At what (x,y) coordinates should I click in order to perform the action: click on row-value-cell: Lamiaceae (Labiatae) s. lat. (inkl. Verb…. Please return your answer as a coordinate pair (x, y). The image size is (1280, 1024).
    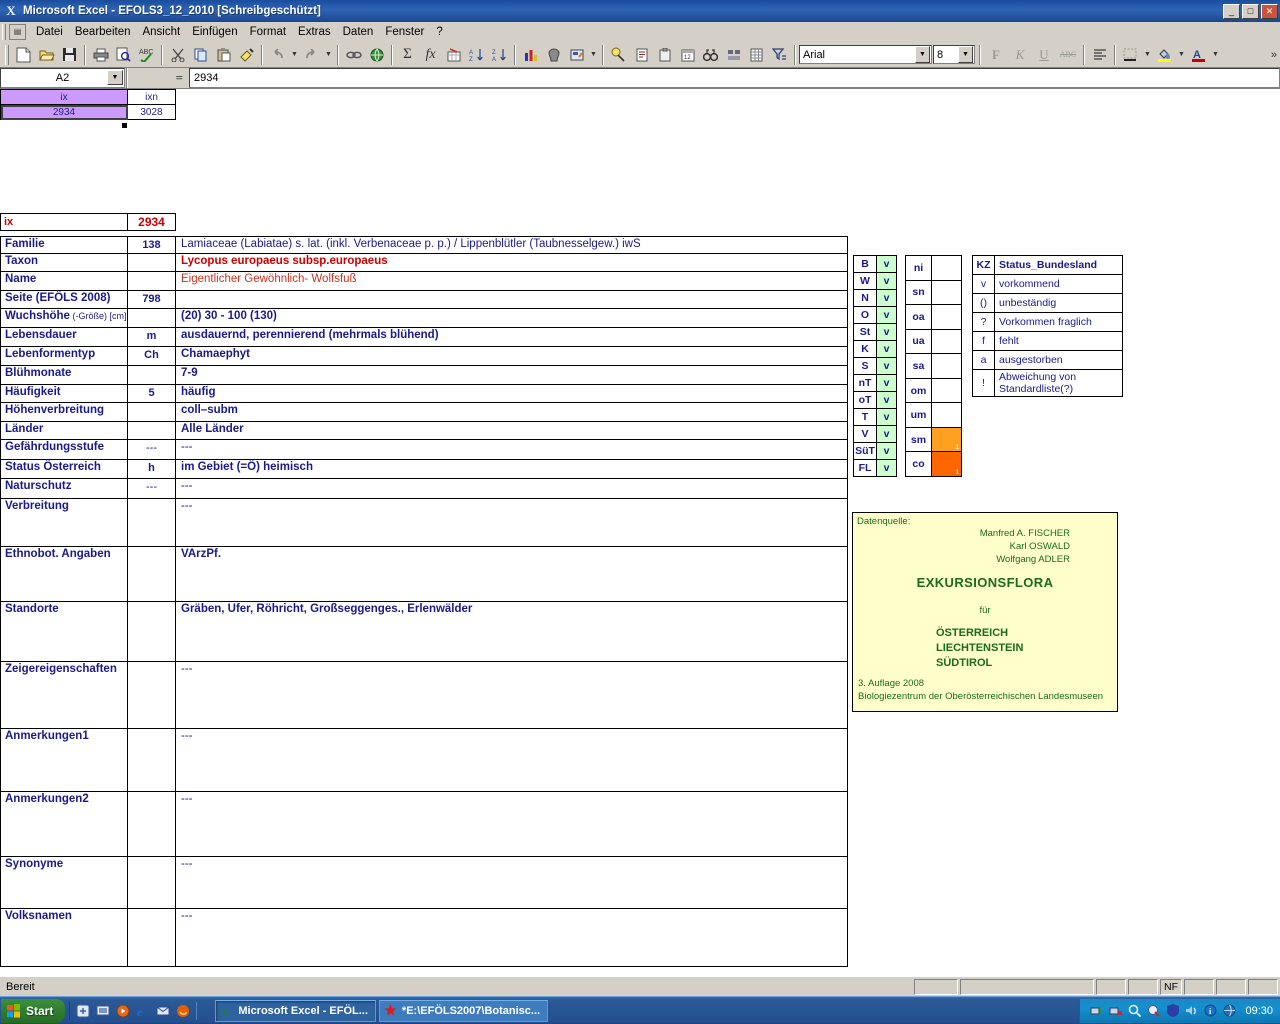
    Looking at the image, I should click on (511, 245).